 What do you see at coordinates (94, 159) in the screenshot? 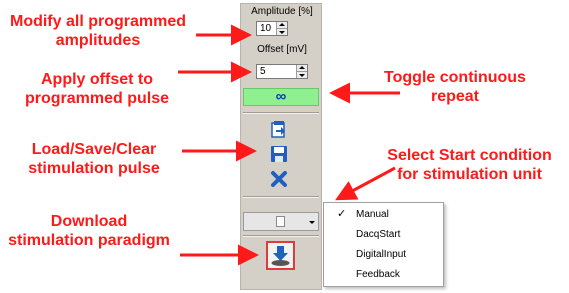
I see `annotation-load-save-clear: Load/Save/Clear stimulation pulse` at bounding box center [94, 159].